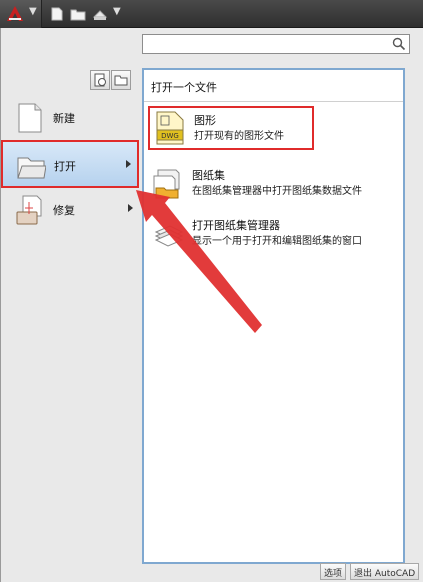  Describe the element at coordinates (333, 571) in the screenshot. I see `options-button: 选项` at that location.